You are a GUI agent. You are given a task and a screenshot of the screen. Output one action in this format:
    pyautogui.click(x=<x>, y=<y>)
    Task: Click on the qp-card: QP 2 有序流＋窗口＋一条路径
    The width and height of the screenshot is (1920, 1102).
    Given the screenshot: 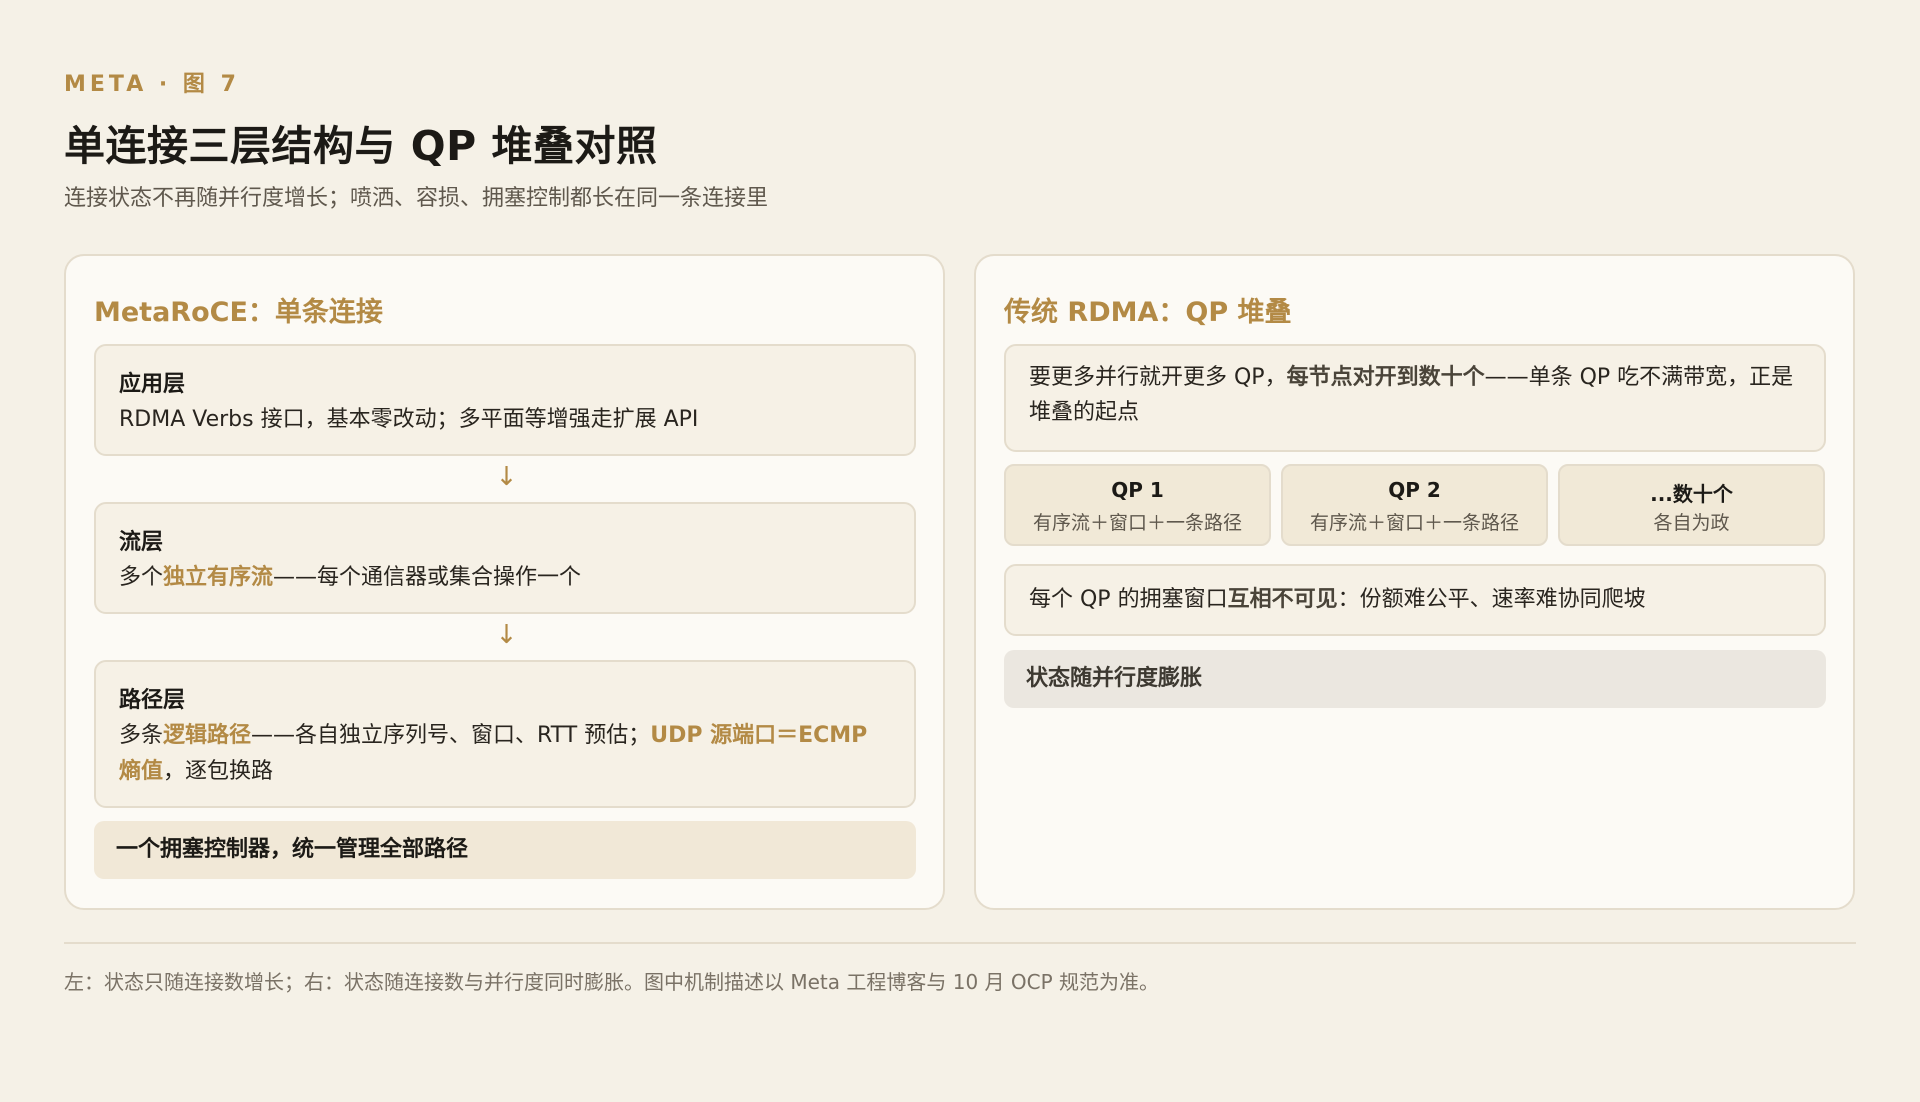 What is the action you would take?
    pyautogui.click(x=1414, y=505)
    